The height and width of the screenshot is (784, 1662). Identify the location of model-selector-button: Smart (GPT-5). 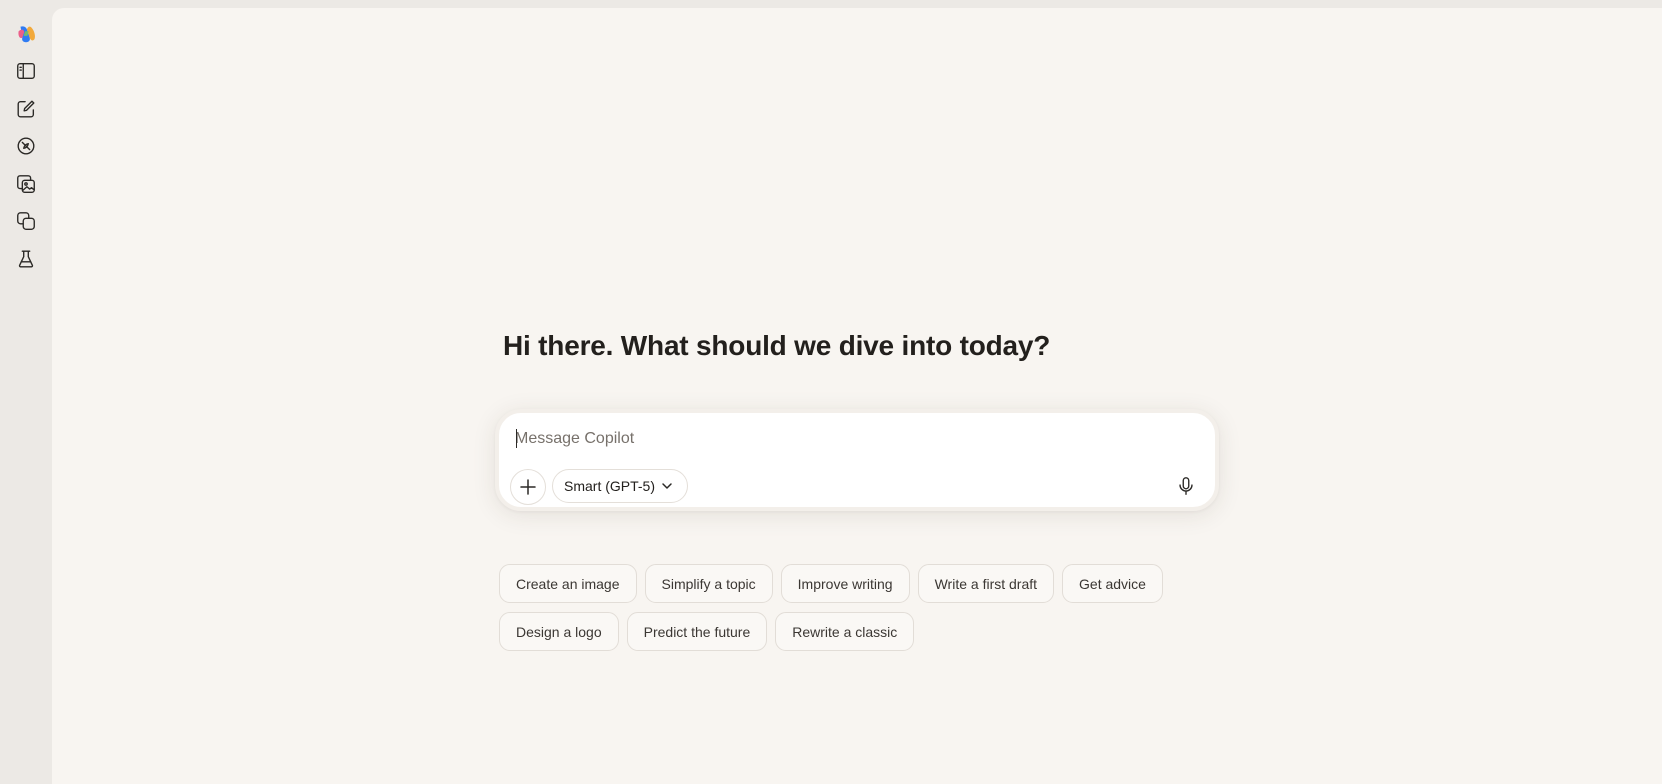
(620, 486).